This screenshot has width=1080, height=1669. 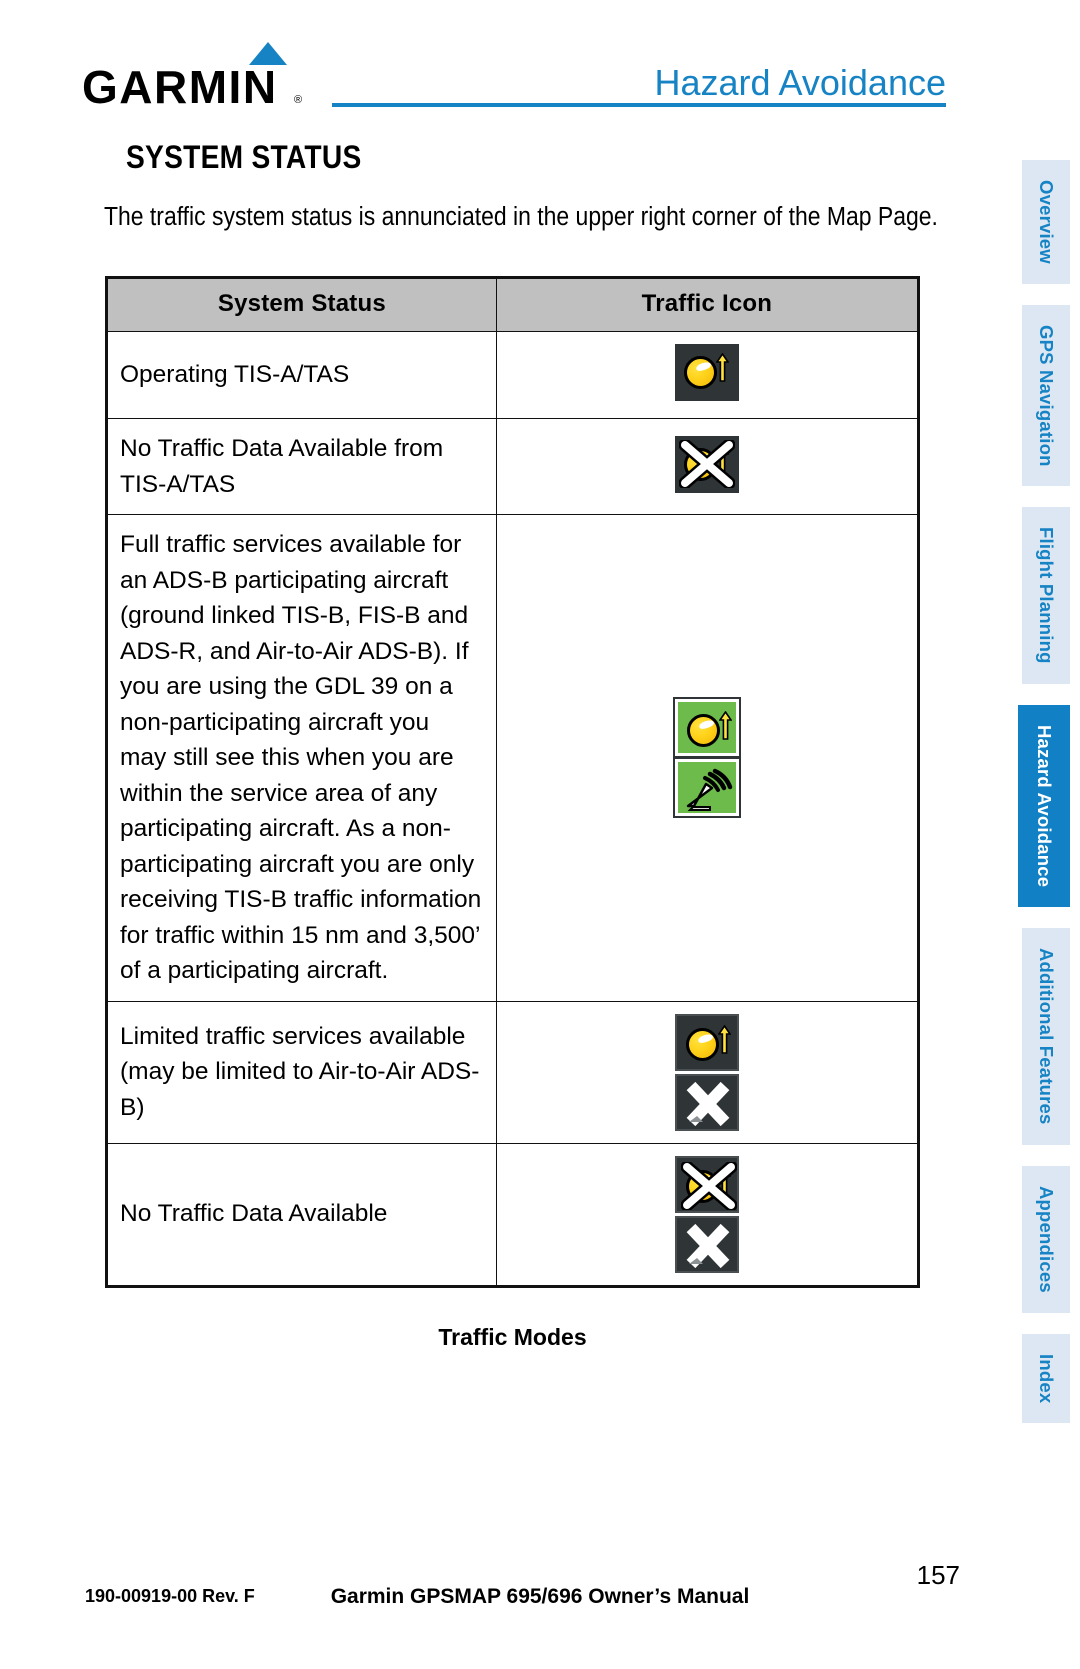 I want to click on status-text: Operating TIS-A/TAS, so click(x=302, y=375).